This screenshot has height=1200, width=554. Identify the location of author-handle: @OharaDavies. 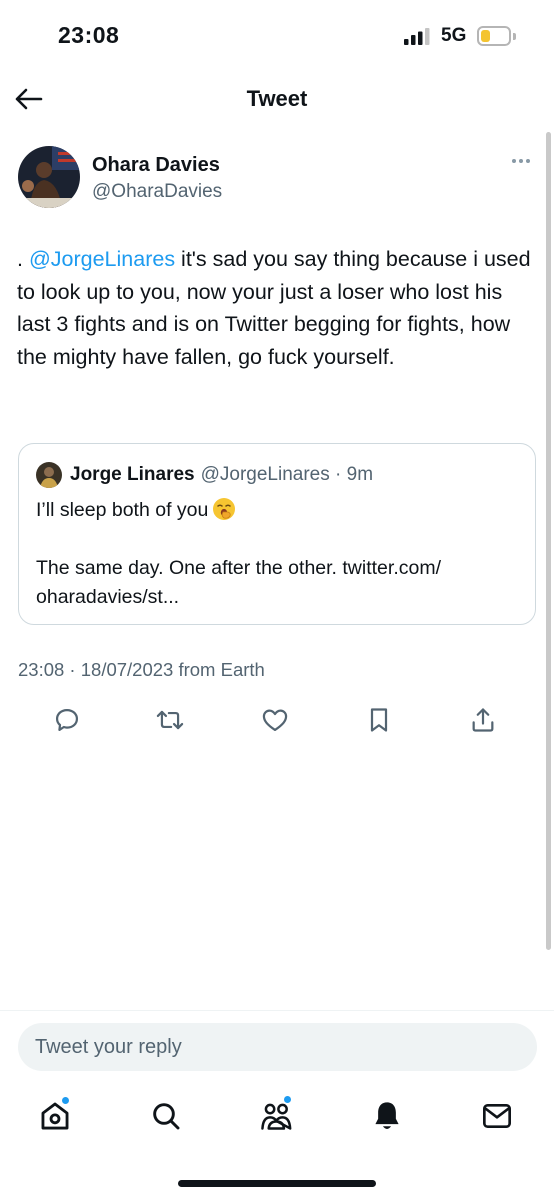
(157, 192).